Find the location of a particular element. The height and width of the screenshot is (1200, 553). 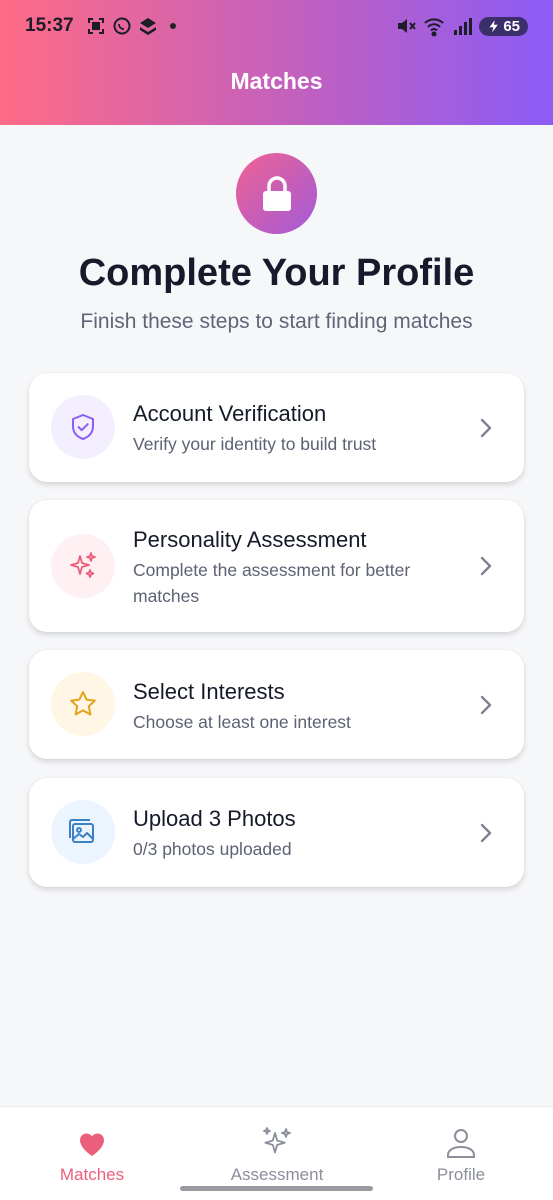

nav-label: Matches is located at coordinates (92, 1174).